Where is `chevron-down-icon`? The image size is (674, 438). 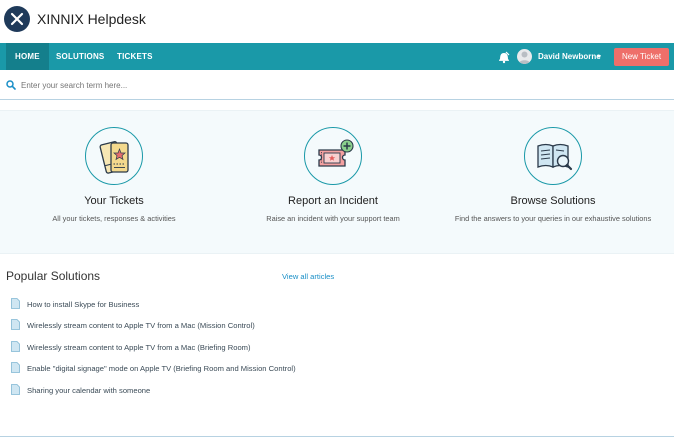
chevron-down-icon is located at coordinates (599, 56).